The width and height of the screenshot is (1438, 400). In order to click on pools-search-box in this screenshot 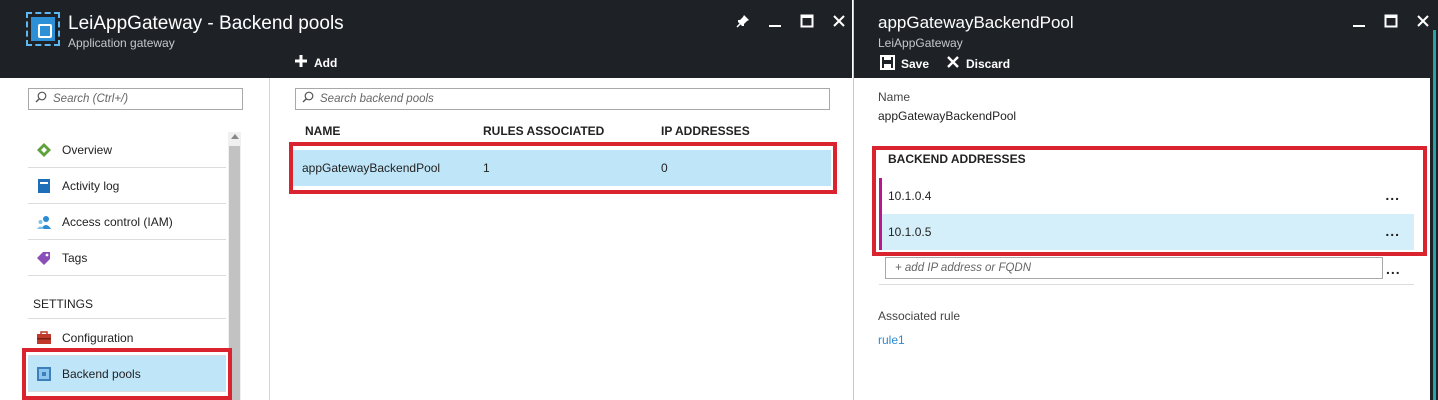, I will do `click(562, 99)`.